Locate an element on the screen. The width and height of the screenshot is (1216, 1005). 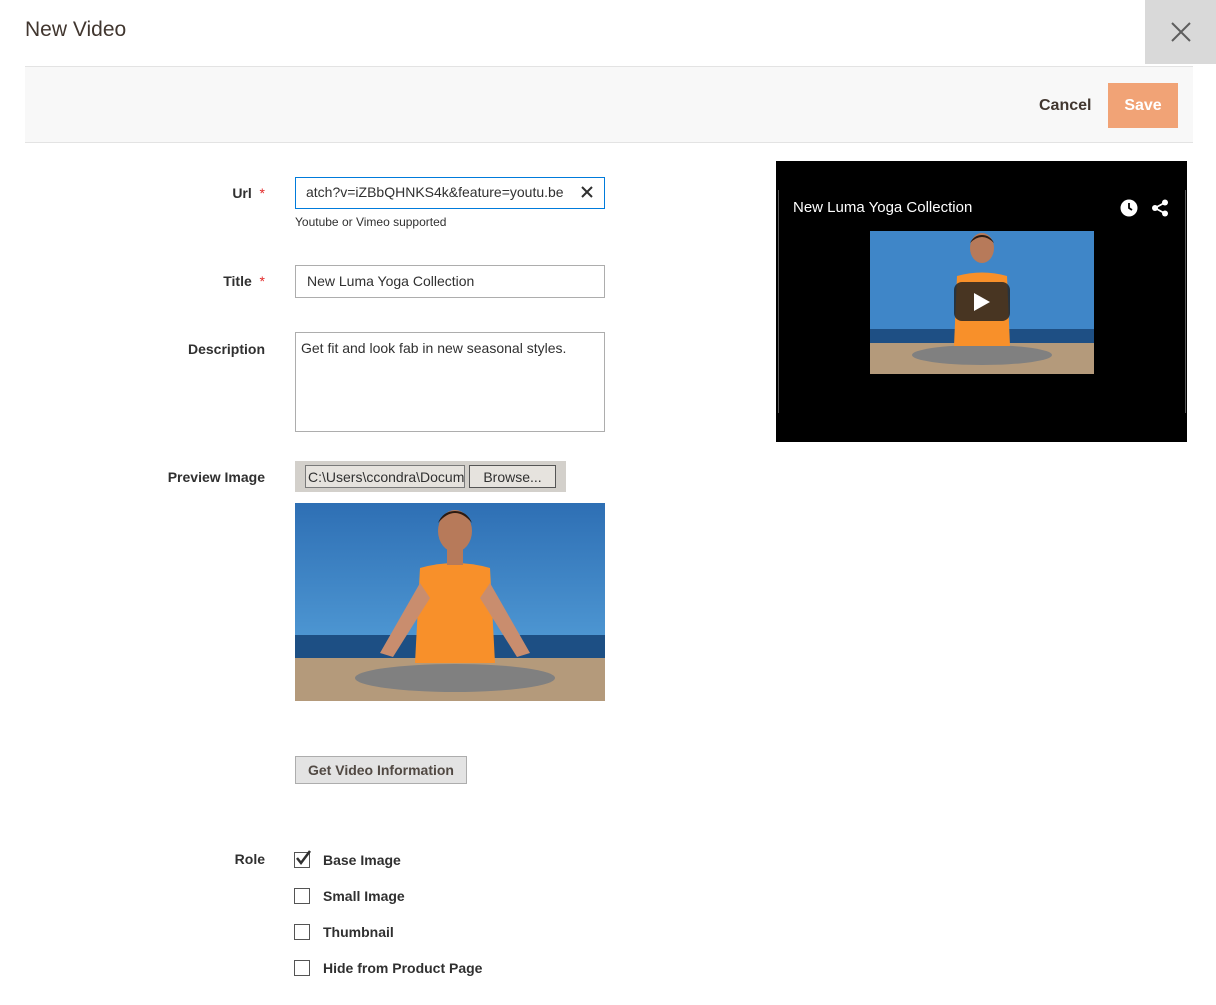
video-player: New Luma Yoga Collection is located at coordinates (981, 301).